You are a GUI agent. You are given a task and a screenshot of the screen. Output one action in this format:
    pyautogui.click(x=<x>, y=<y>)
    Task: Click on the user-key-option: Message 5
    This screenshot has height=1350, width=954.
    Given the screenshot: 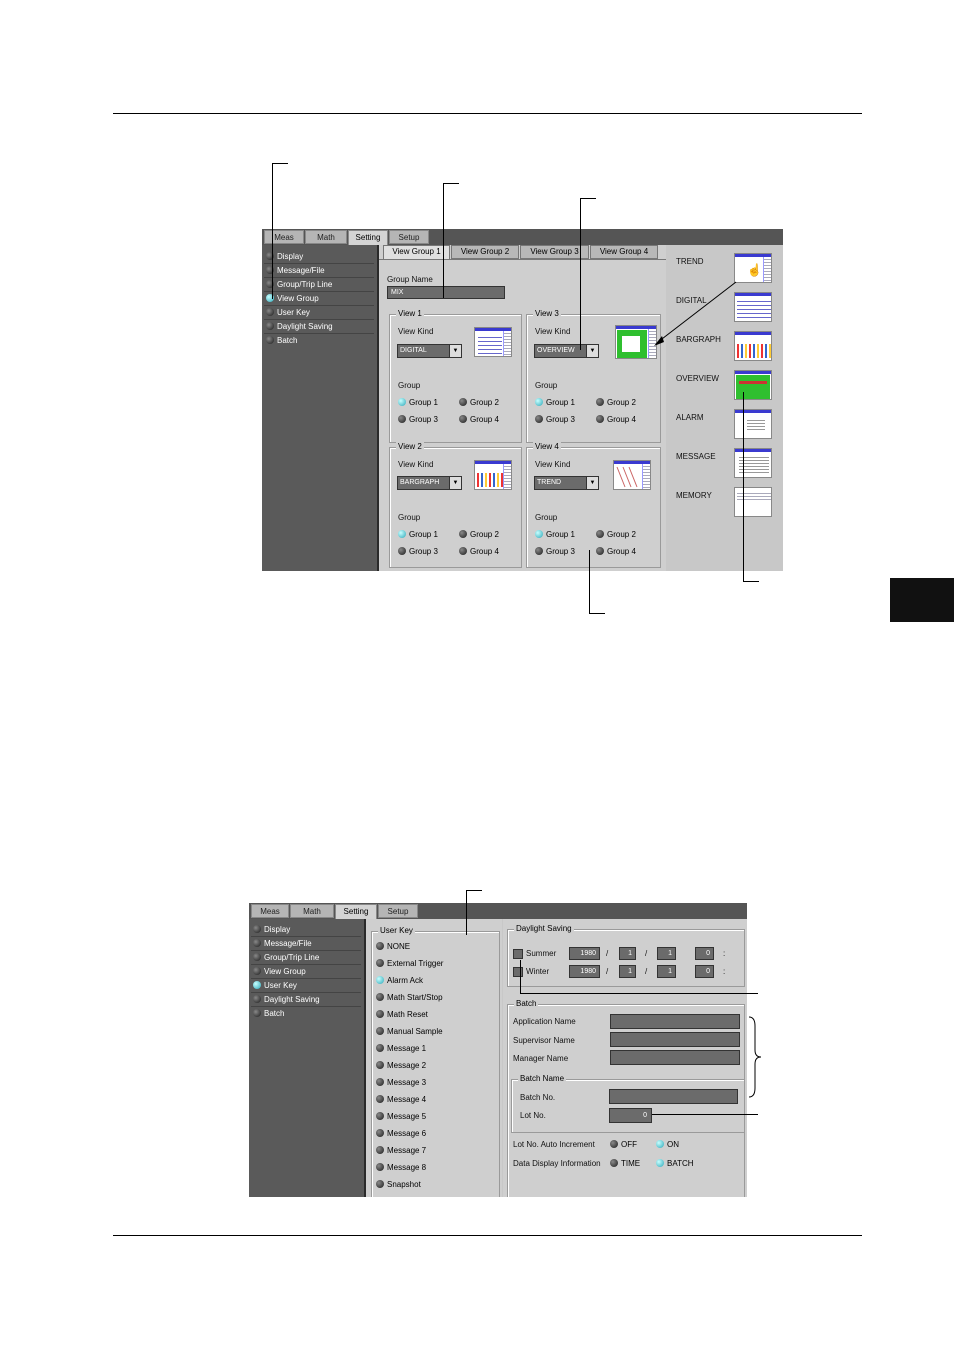 What is the action you would take?
    pyautogui.click(x=401, y=1116)
    